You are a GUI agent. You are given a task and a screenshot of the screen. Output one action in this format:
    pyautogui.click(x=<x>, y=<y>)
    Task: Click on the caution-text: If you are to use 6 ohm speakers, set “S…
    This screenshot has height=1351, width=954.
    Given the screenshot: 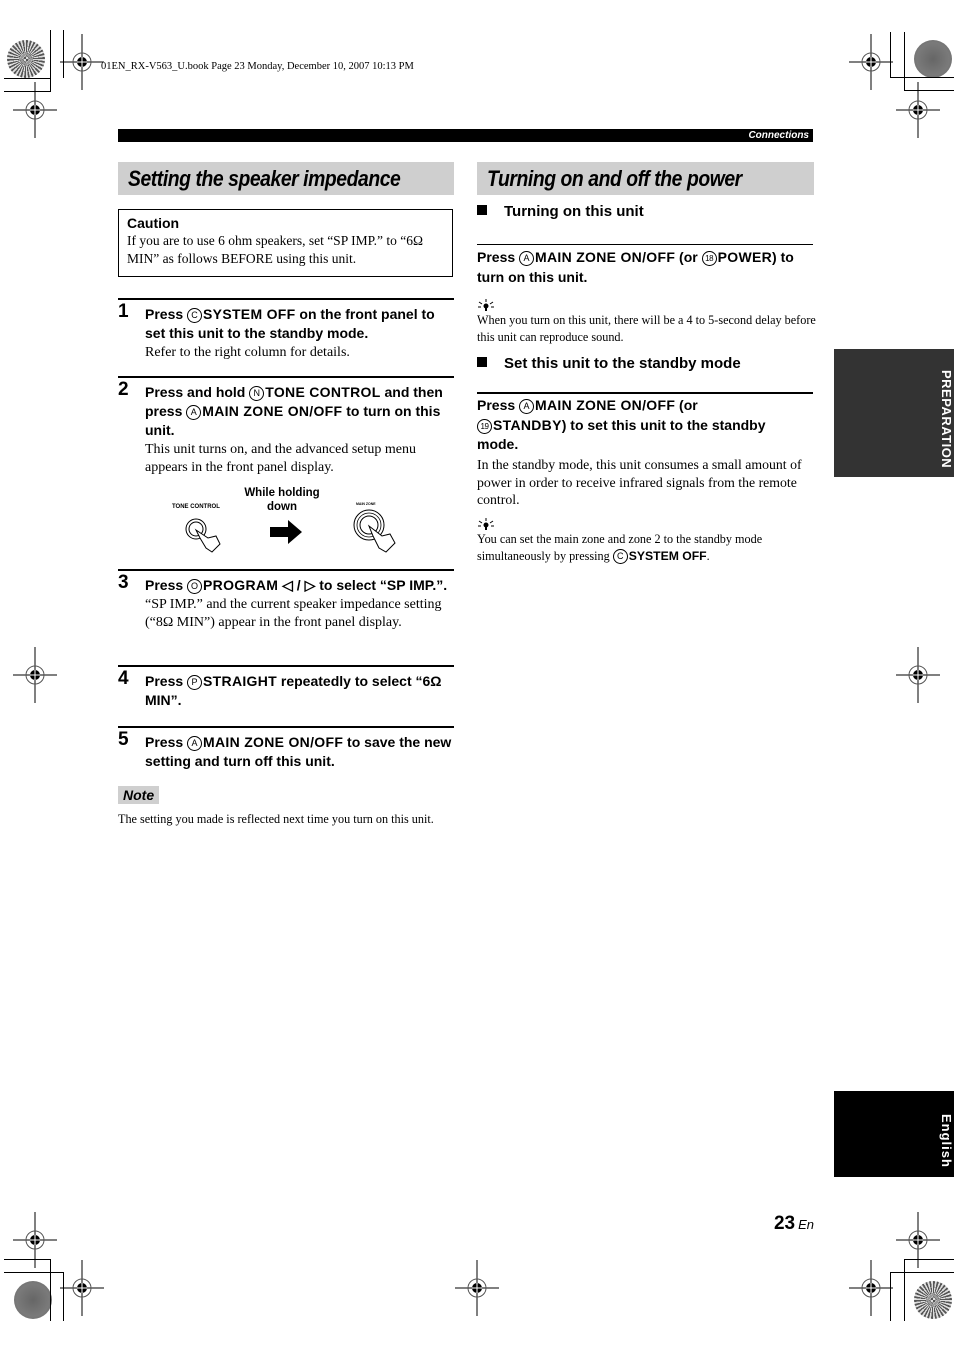 What is the action you would take?
    pyautogui.click(x=275, y=249)
    